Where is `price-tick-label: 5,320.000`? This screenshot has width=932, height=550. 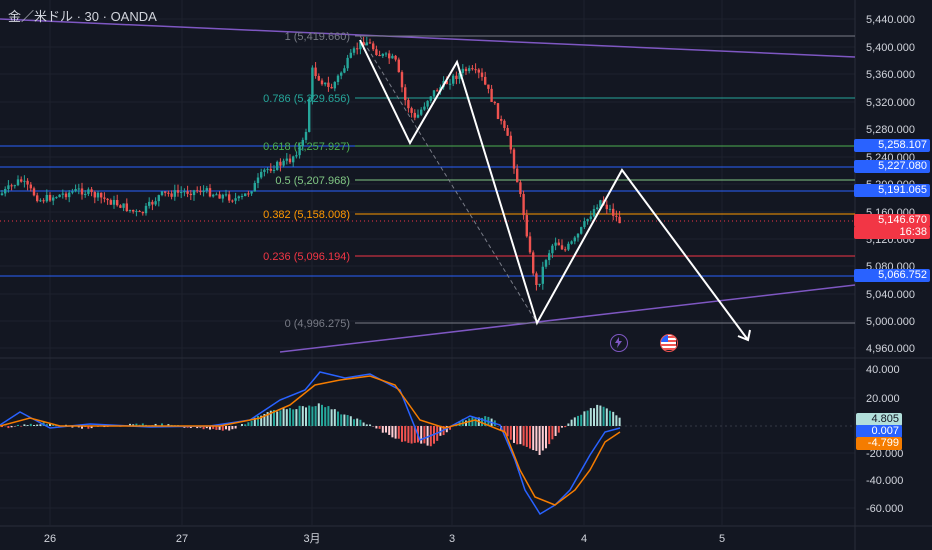 price-tick-label: 5,320.000 is located at coordinates (890, 103).